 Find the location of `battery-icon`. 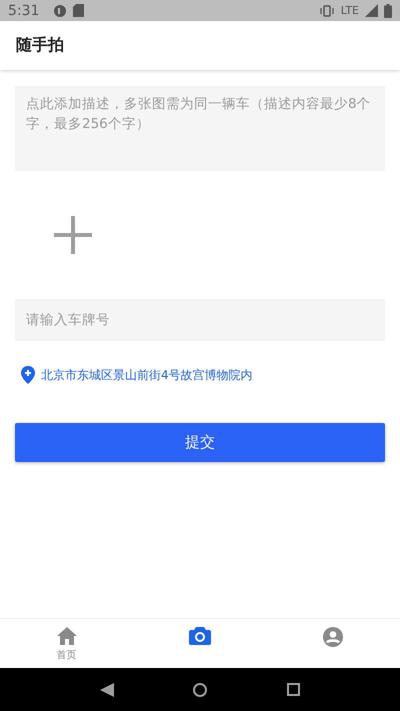

battery-icon is located at coordinates (388, 11).